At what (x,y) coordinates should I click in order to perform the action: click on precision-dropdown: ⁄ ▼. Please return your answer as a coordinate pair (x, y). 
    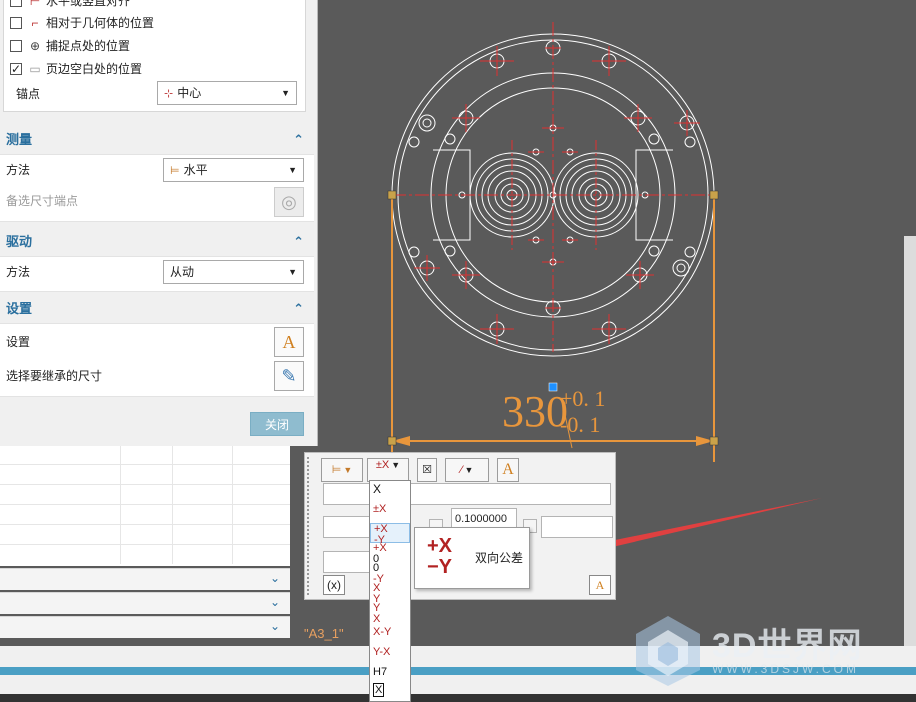
    Looking at the image, I should click on (467, 470).